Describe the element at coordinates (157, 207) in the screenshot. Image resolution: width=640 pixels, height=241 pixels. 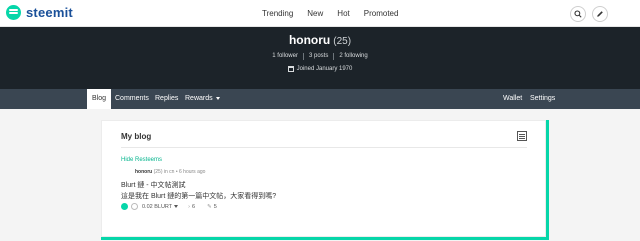
I see `post-payout: 0.02 BLURT` at that location.